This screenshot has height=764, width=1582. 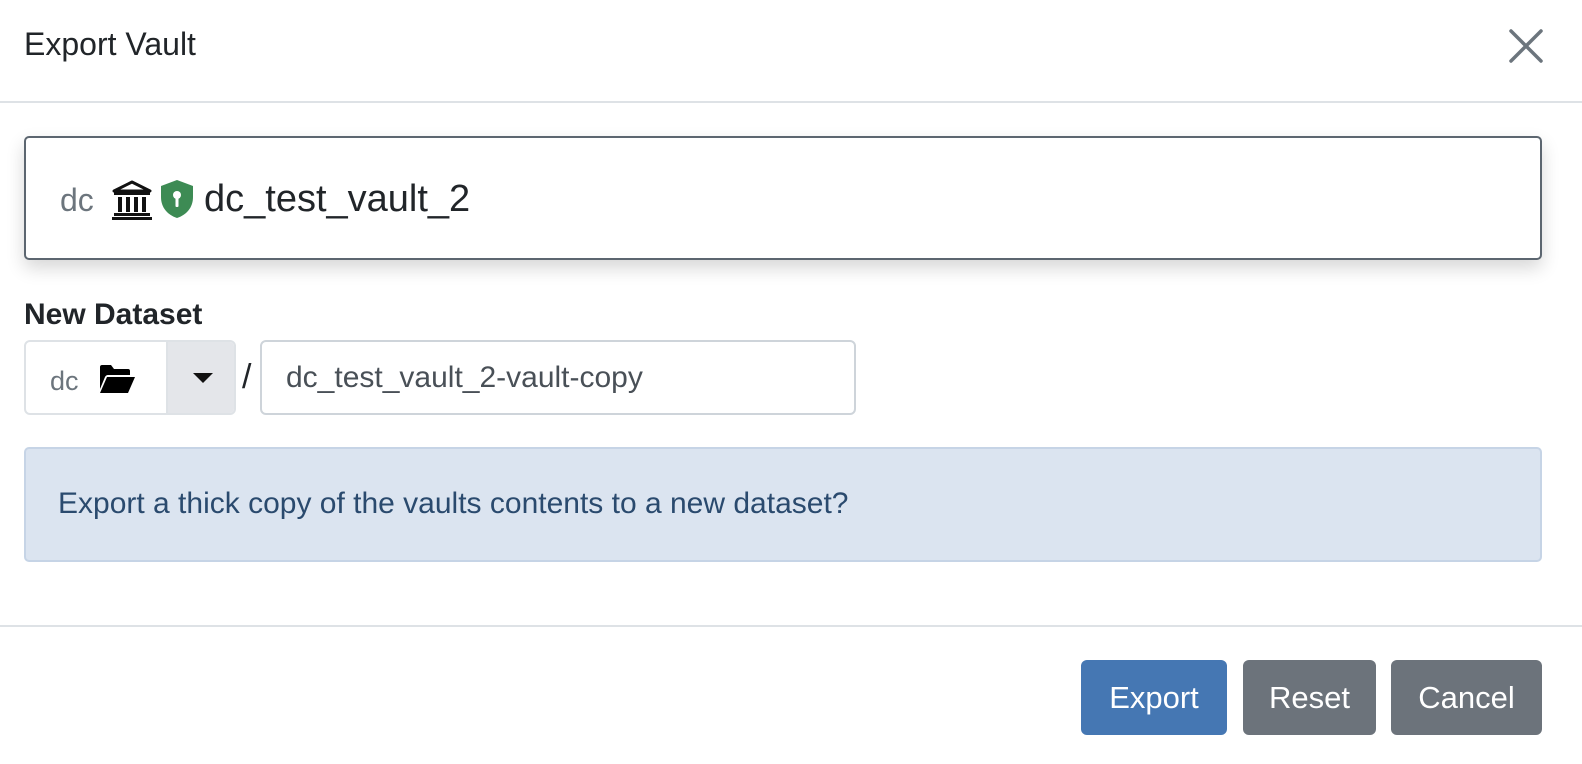 I want to click on export-button: Export, so click(x=1154, y=697).